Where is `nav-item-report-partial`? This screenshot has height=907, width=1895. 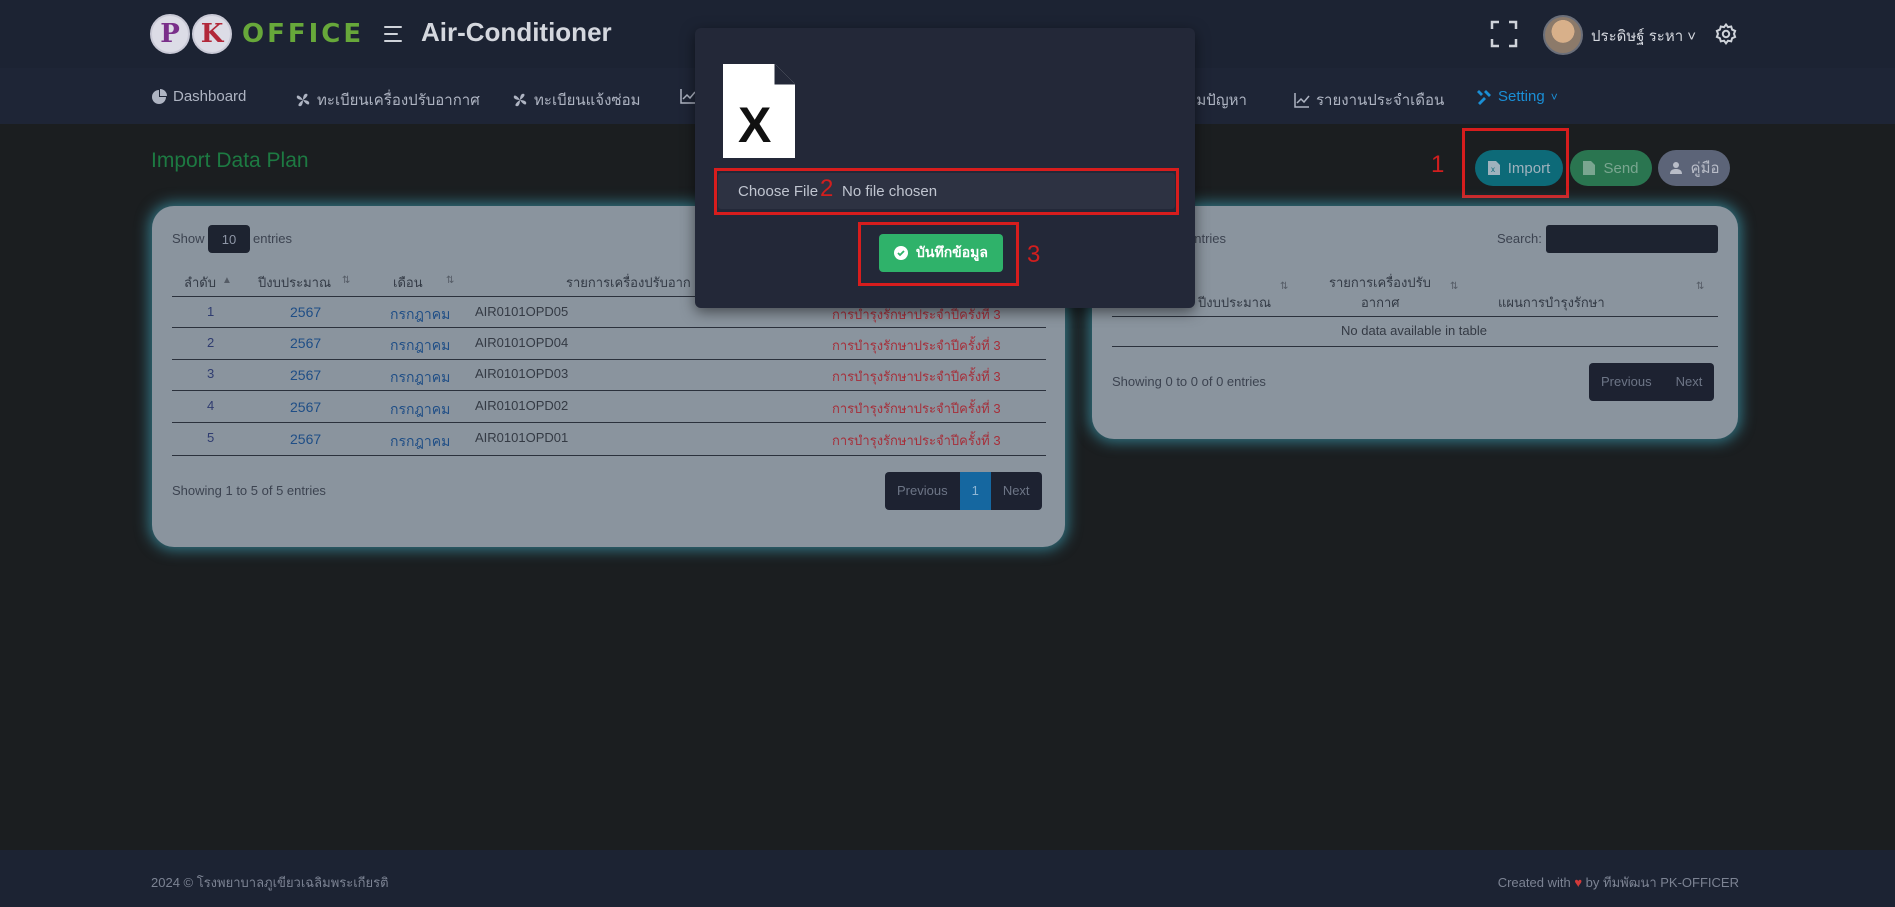
nav-item-report-partial is located at coordinates (688, 96).